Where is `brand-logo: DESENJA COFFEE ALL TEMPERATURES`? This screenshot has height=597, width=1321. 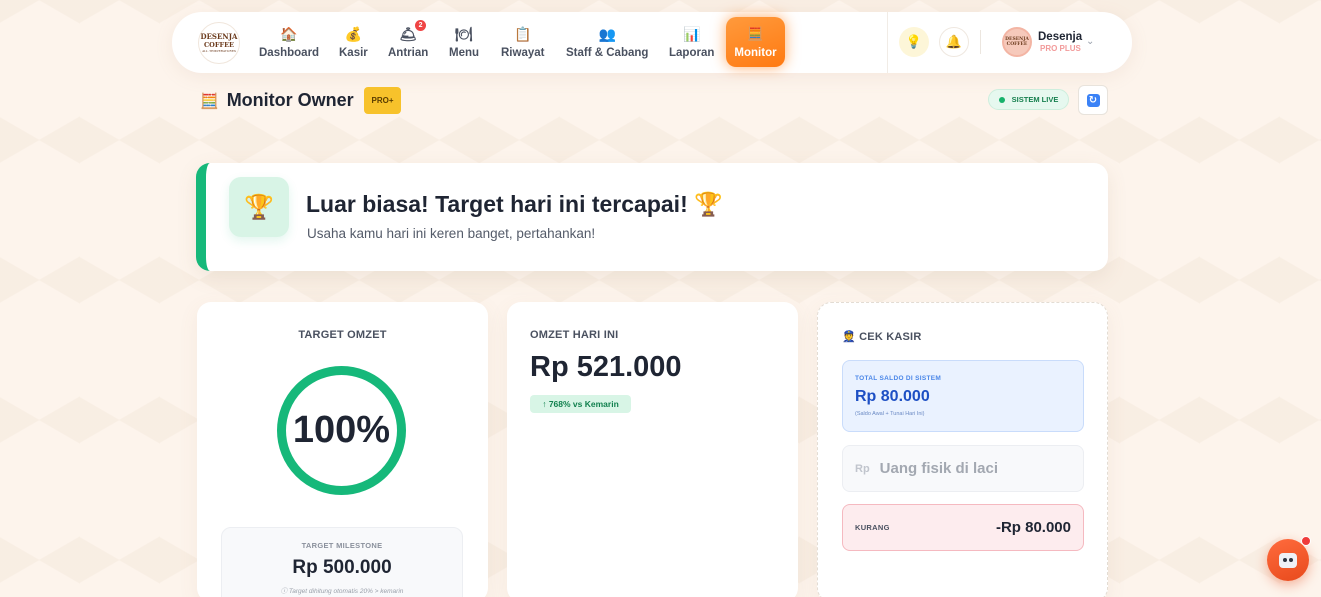
brand-logo: DESENJA COFFEE ALL TEMPERATURES is located at coordinates (219, 43).